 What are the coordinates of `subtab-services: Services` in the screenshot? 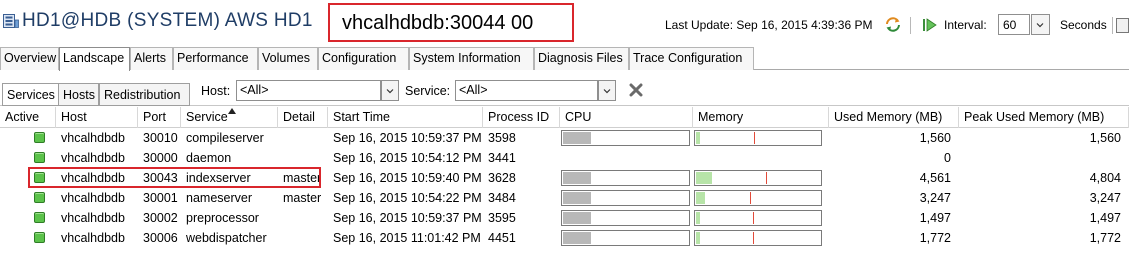 It's located at (30, 94).